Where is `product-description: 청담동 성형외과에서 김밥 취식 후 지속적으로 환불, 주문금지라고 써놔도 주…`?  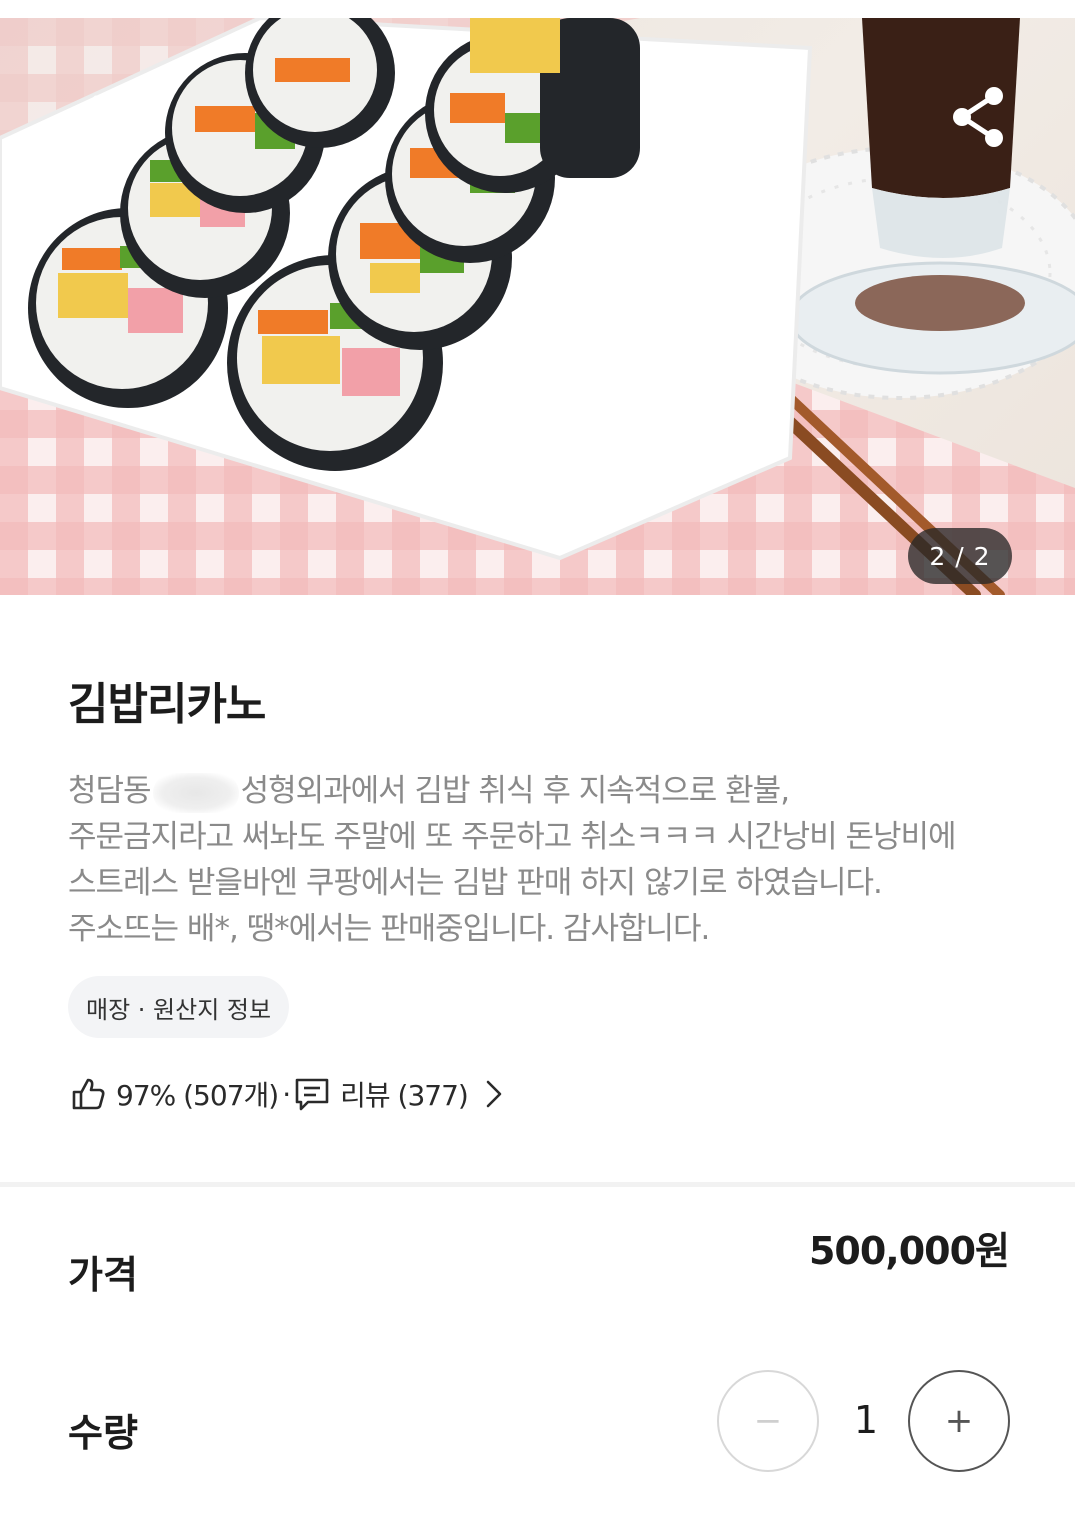 product-description: 청담동 성형외과에서 김밥 취식 후 지속적으로 환불, 주문금지라고 써놔도 주… is located at coordinates (548, 860).